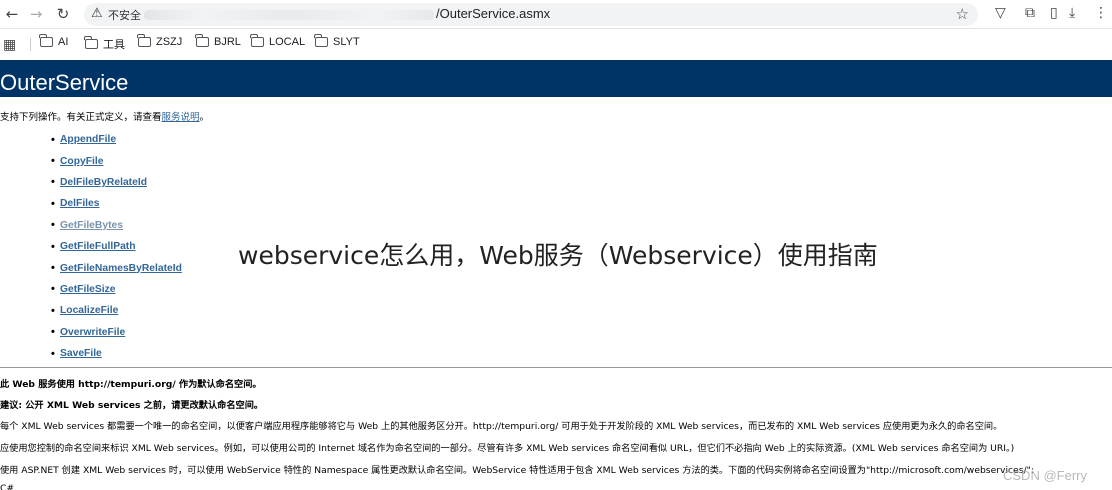 This screenshot has height=490, width=1112. What do you see at coordinates (169, 42) in the screenshot?
I see `bookmark-label: ZSZJ` at bounding box center [169, 42].